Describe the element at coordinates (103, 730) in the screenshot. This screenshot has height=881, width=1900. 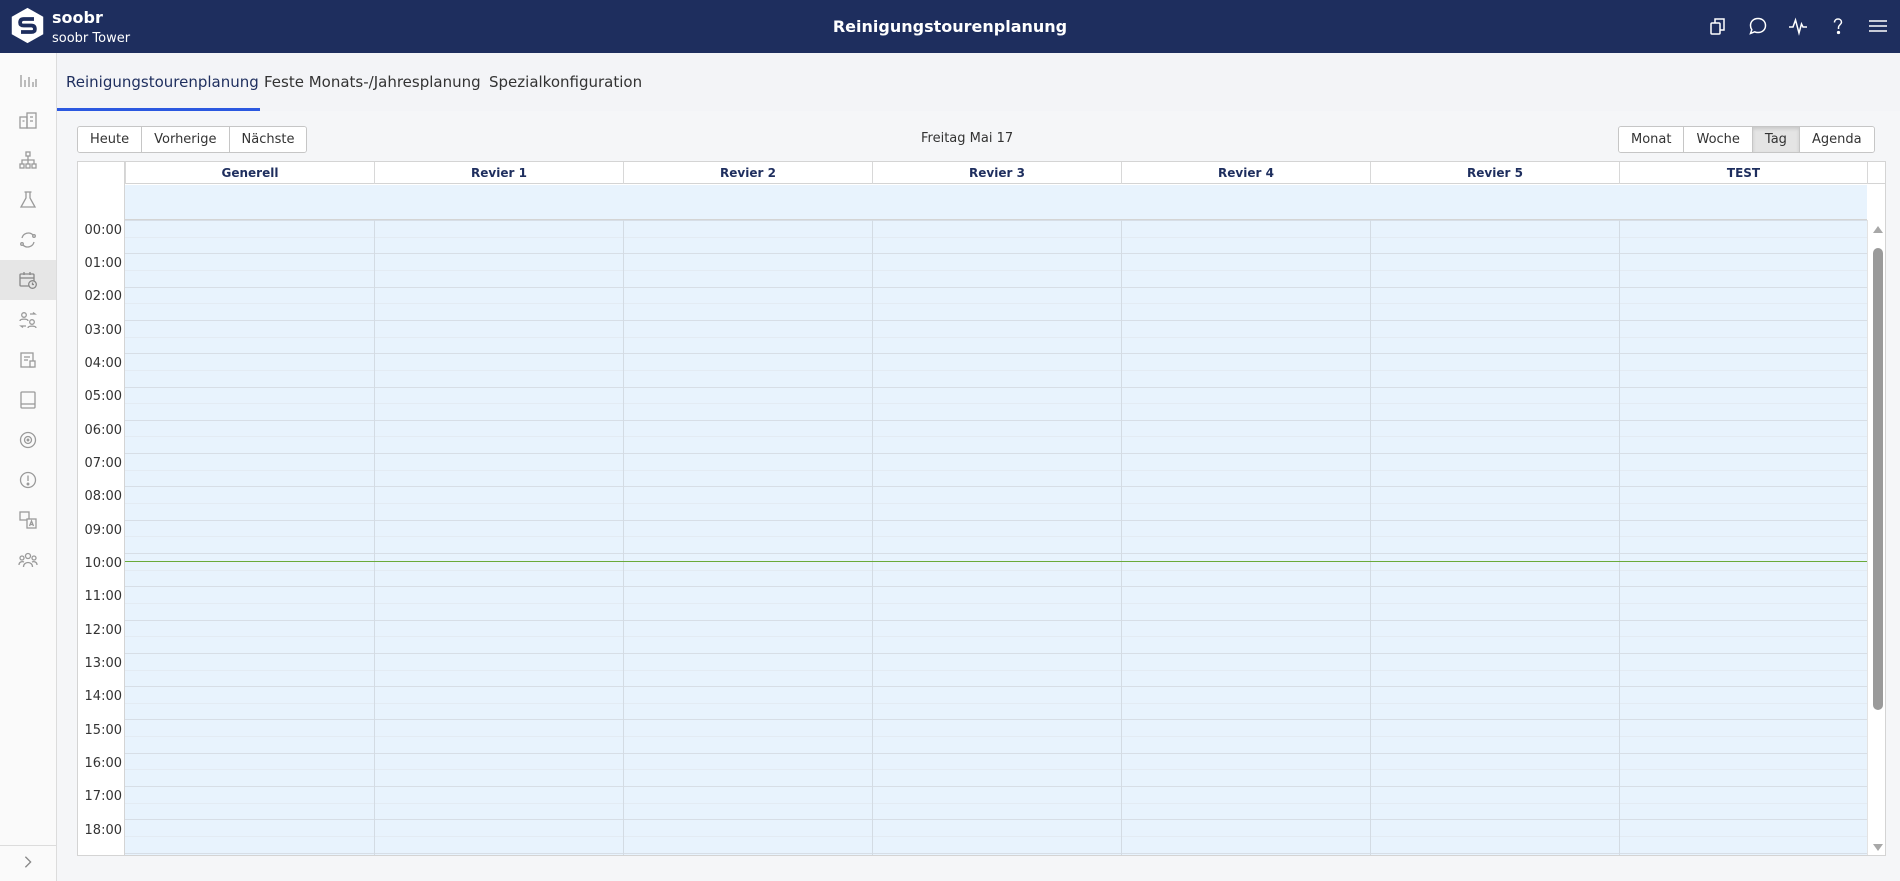
I see `time-label: 15:00` at that location.